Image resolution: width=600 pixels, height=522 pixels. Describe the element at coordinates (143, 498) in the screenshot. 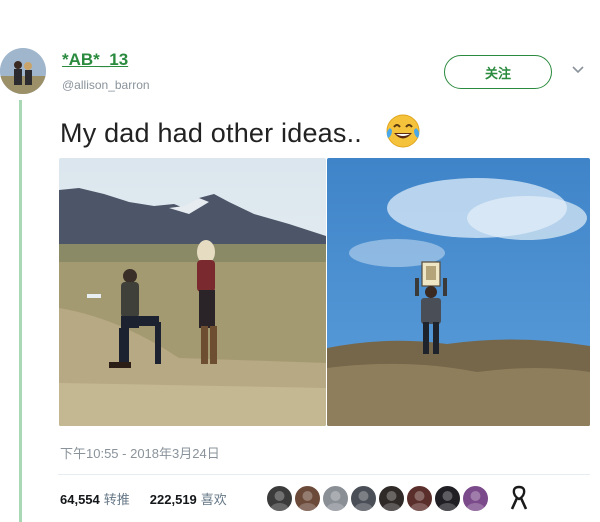

I see `engagement-stats: 64,554 转推 222,519 喜欢` at that location.